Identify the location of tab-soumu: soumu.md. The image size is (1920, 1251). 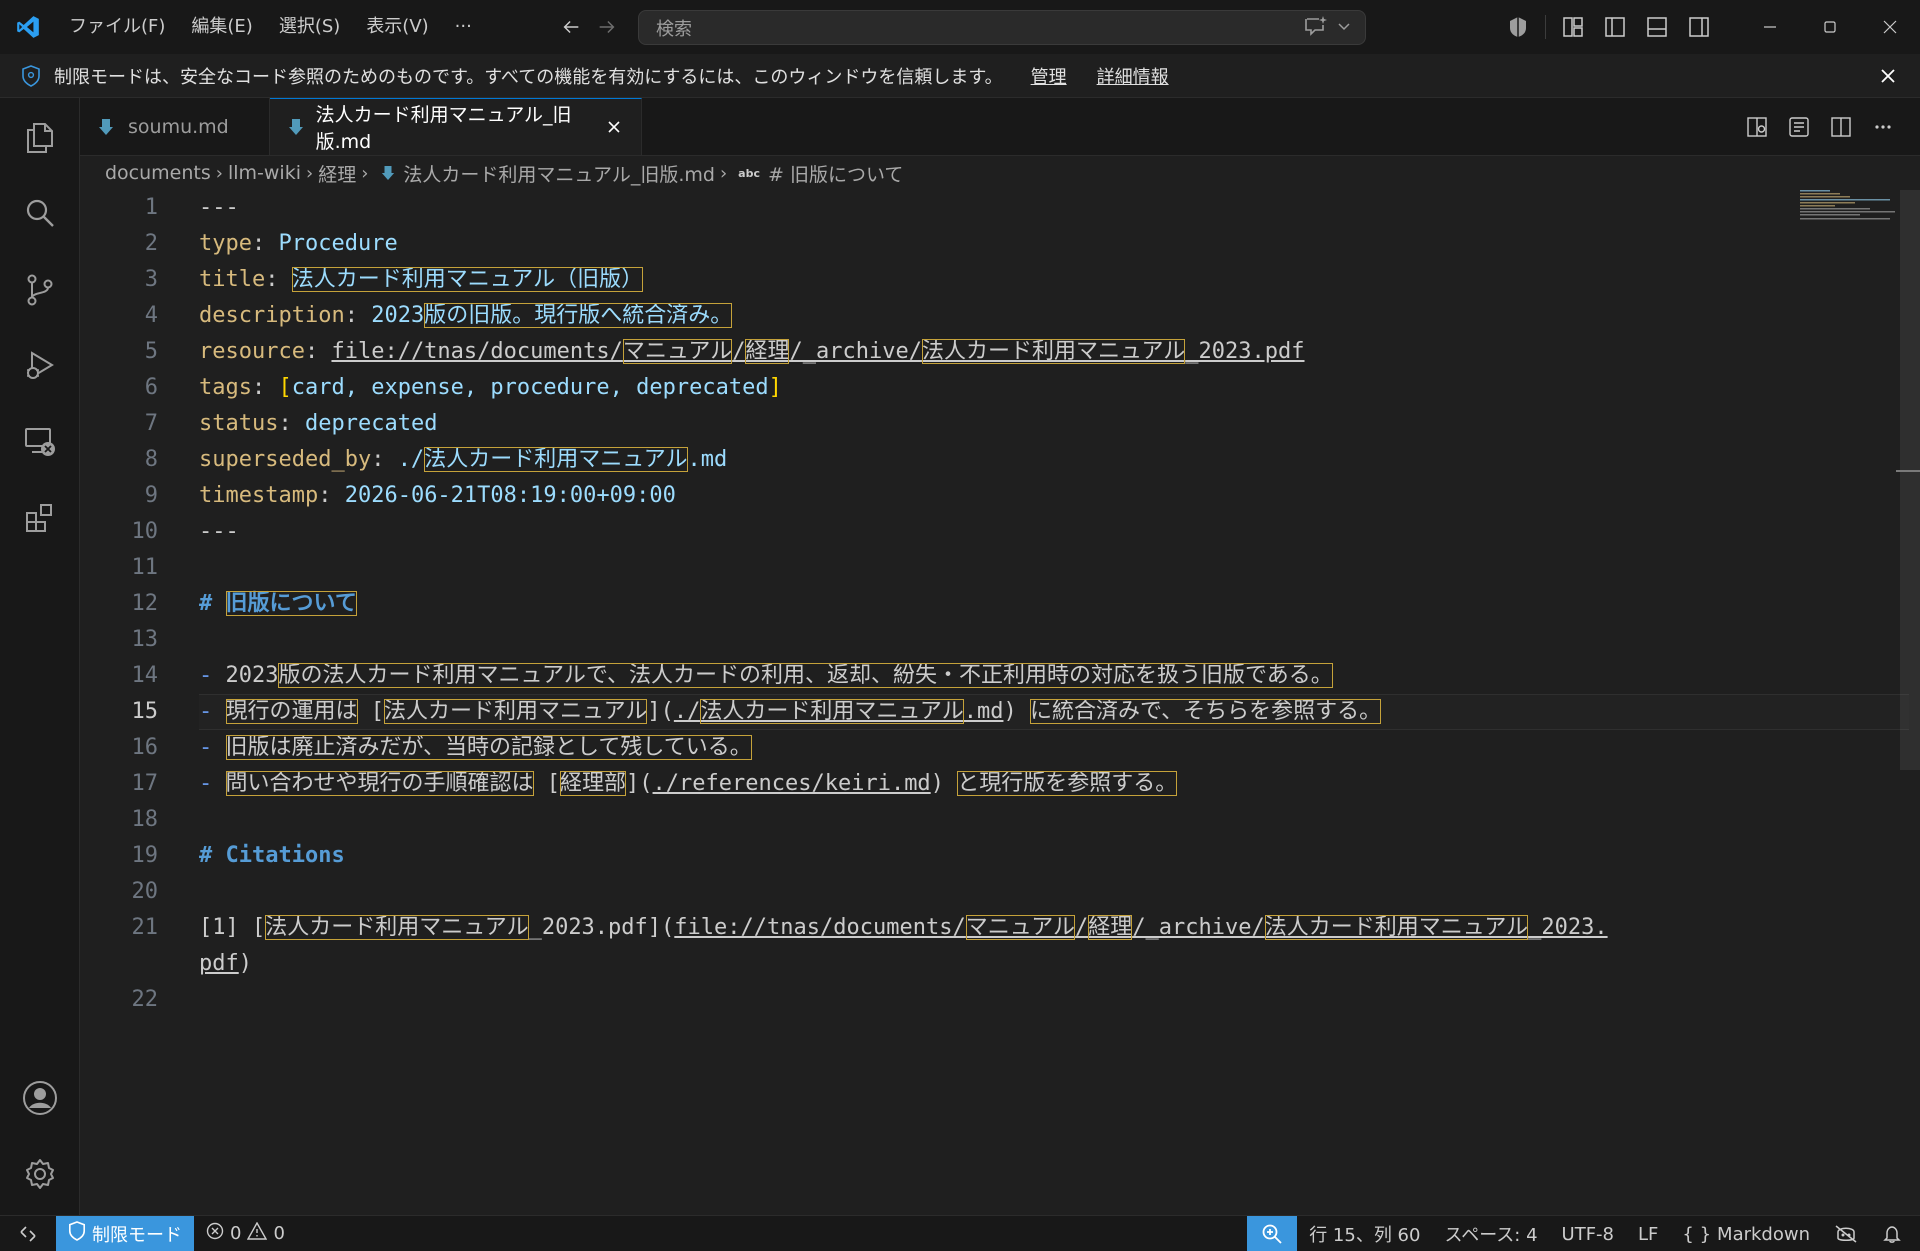
(175, 126).